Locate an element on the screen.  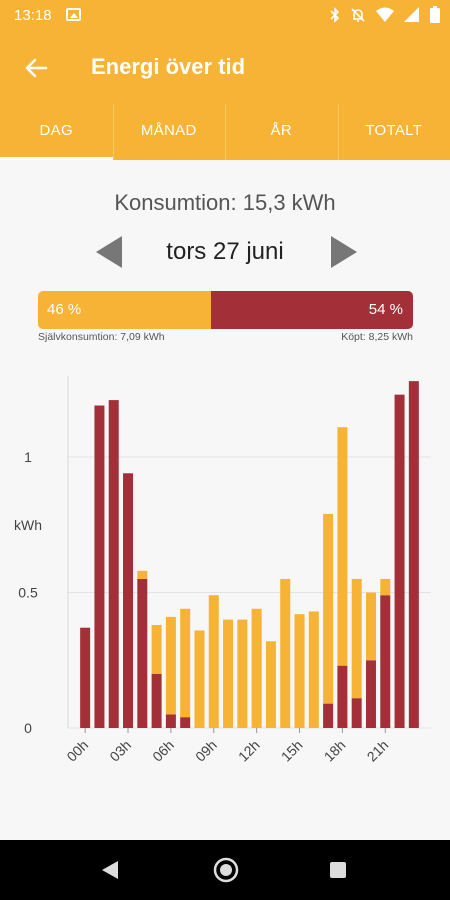
battery-icon is located at coordinates (435, 14).